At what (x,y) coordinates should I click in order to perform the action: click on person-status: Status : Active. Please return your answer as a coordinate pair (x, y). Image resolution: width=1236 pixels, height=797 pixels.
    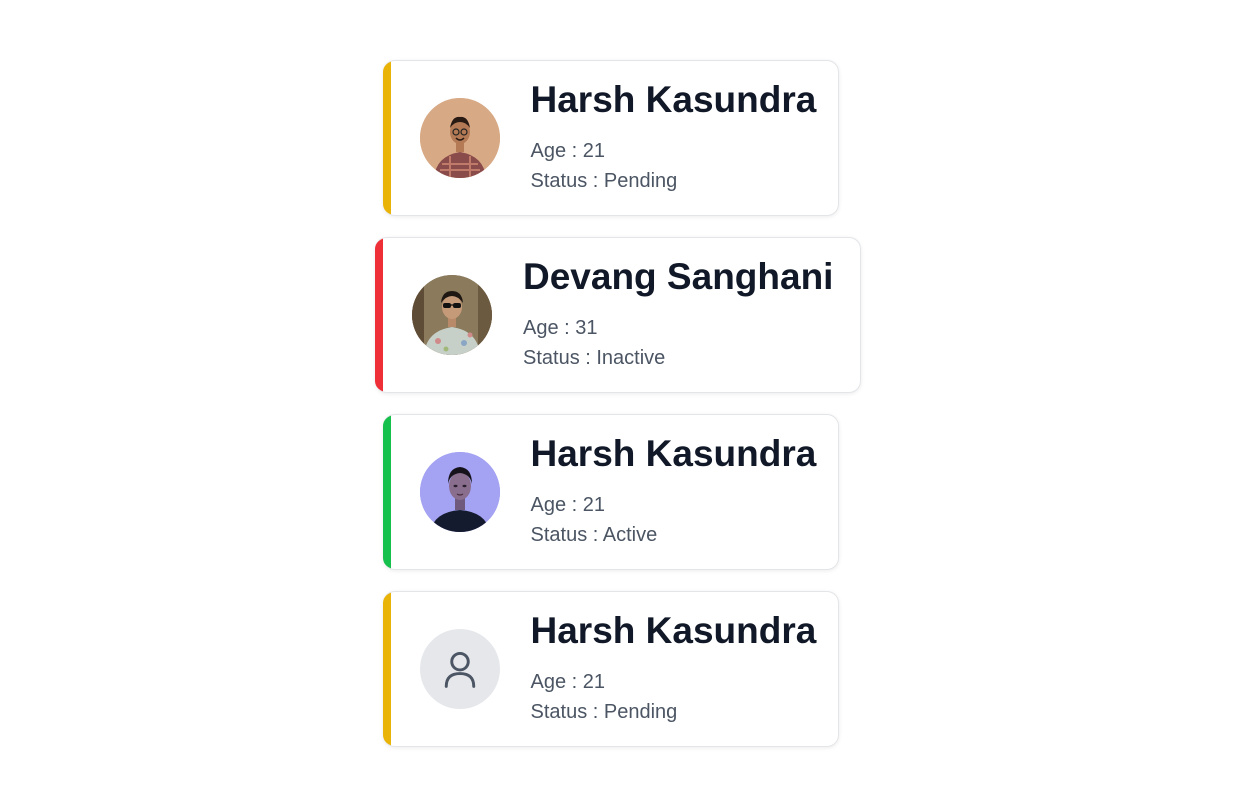
    Looking at the image, I should click on (594, 534).